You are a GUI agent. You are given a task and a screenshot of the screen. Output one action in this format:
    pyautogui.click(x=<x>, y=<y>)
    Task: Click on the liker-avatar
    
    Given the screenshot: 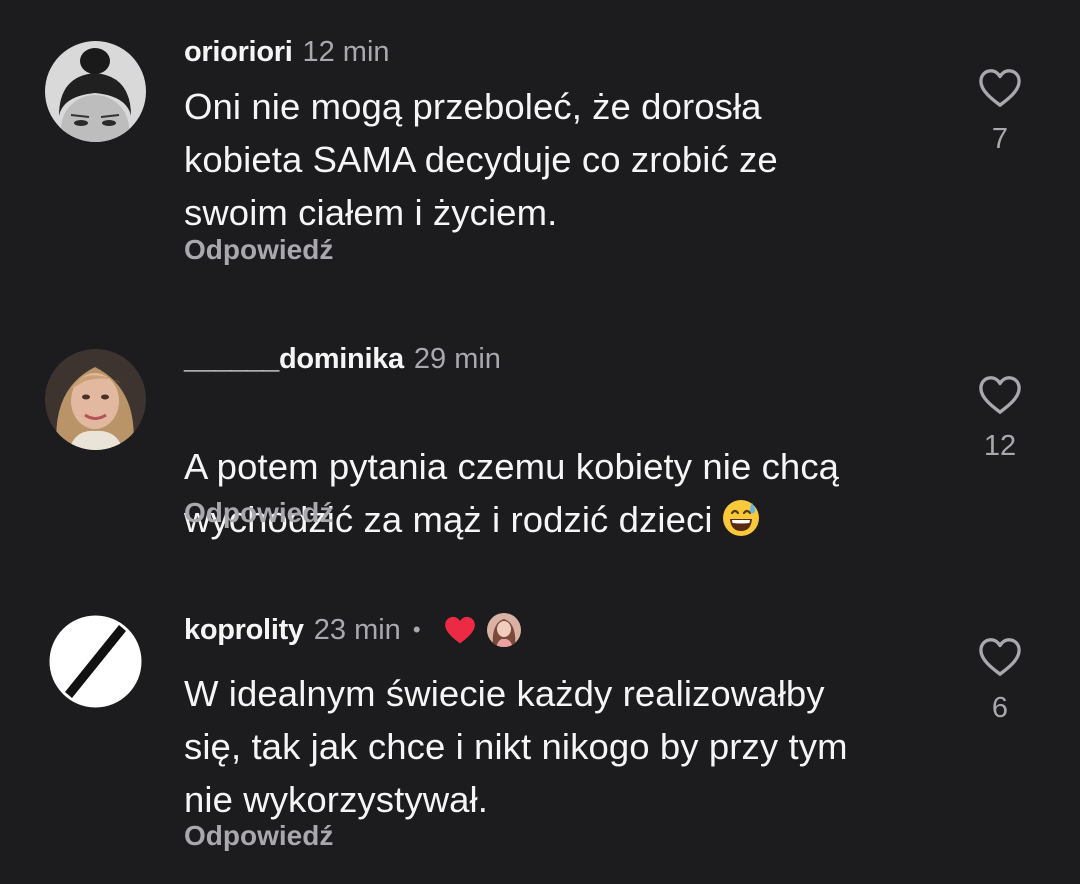 What is the action you would take?
    pyautogui.click(x=503, y=630)
    